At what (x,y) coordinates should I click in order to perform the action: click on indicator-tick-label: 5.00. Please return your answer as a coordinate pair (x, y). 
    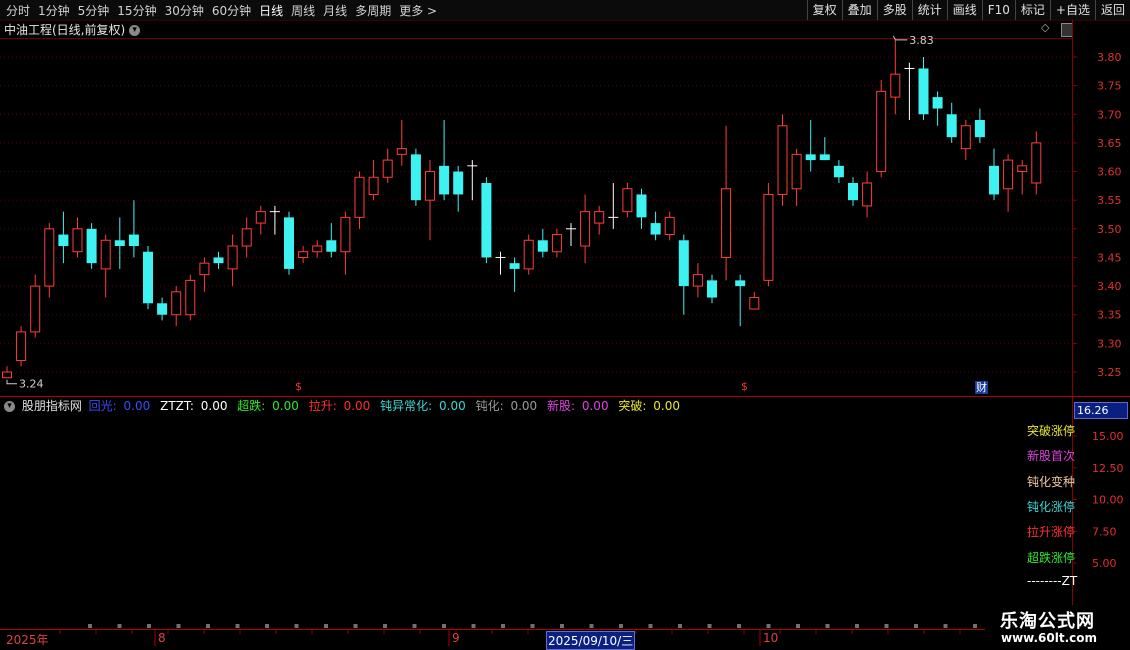
    Looking at the image, I should click on (1104, 563).